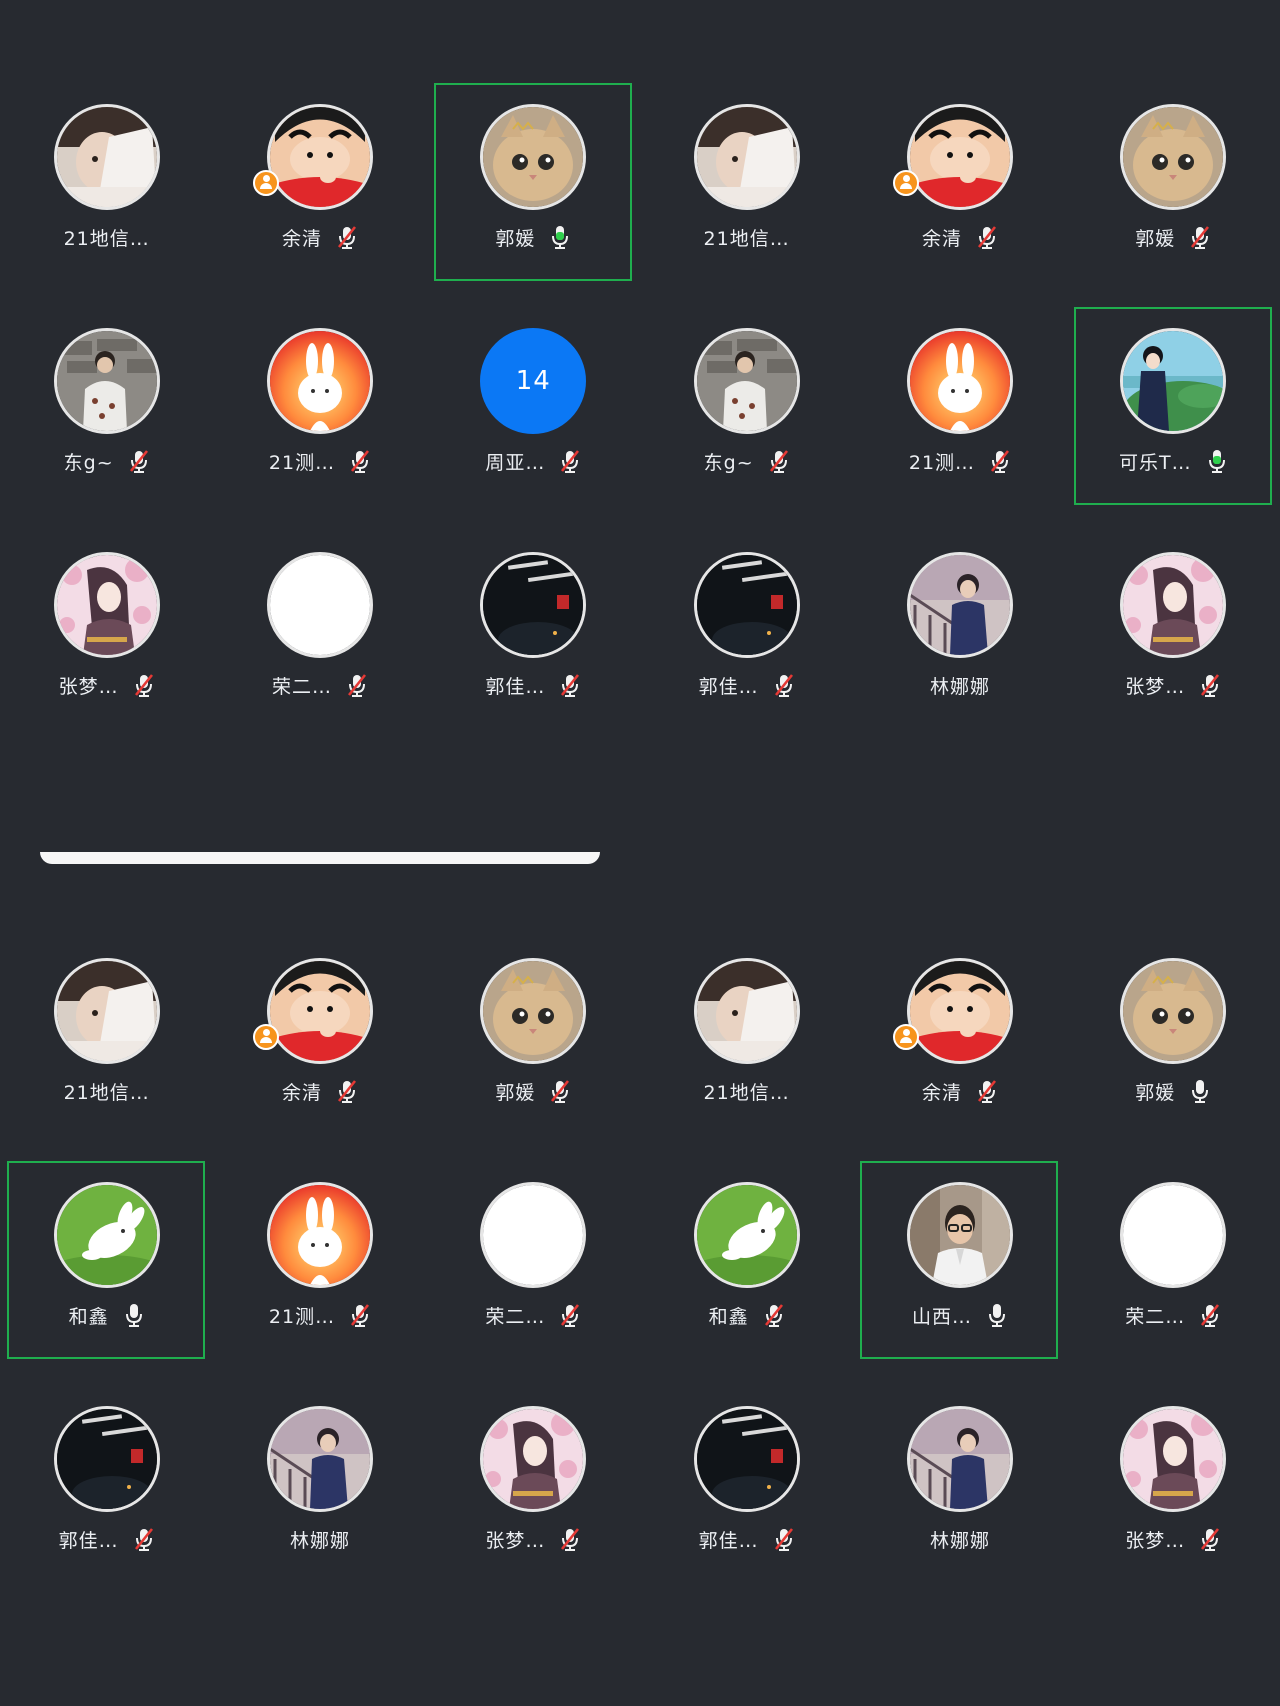 The width and height of the screenshot is (1280, 1706). I want to click on participant-name: 余清, so click(301, 1092).